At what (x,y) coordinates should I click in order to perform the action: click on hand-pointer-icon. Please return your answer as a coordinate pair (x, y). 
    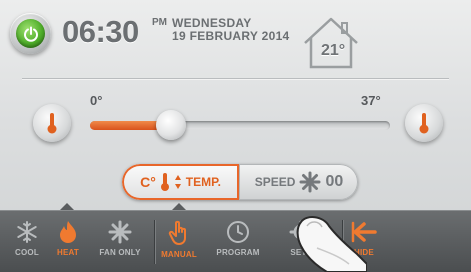
    Looking at the image, I should click on (177, 232).